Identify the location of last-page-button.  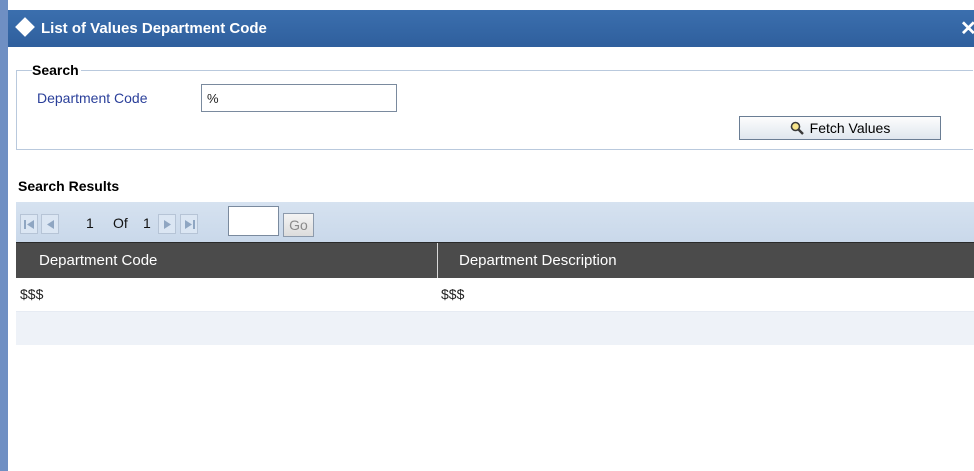
(189, 224).